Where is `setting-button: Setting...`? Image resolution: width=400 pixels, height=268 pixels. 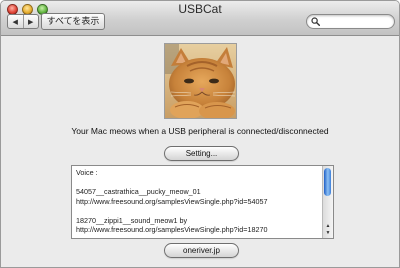 setting-button: Setting... is located at coordinates (201, 153).